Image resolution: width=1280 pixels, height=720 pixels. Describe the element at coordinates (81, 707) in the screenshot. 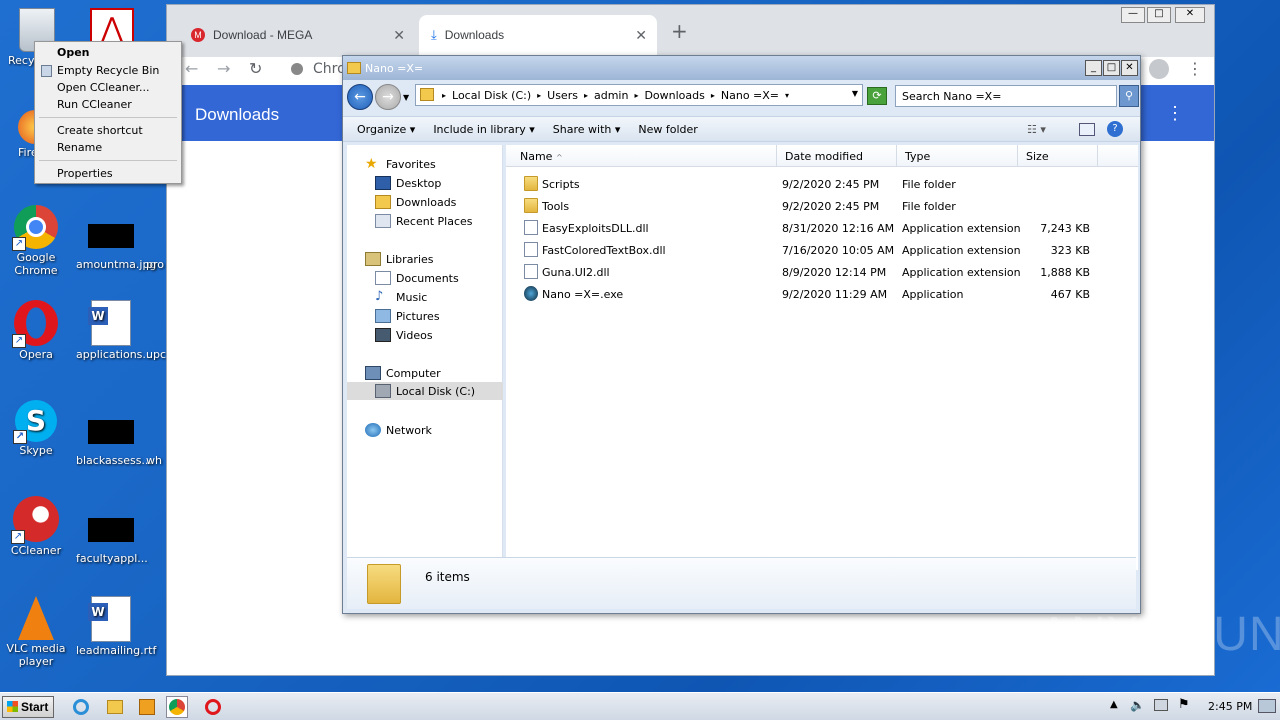

I see `ie-taskbar-icon` at that location.